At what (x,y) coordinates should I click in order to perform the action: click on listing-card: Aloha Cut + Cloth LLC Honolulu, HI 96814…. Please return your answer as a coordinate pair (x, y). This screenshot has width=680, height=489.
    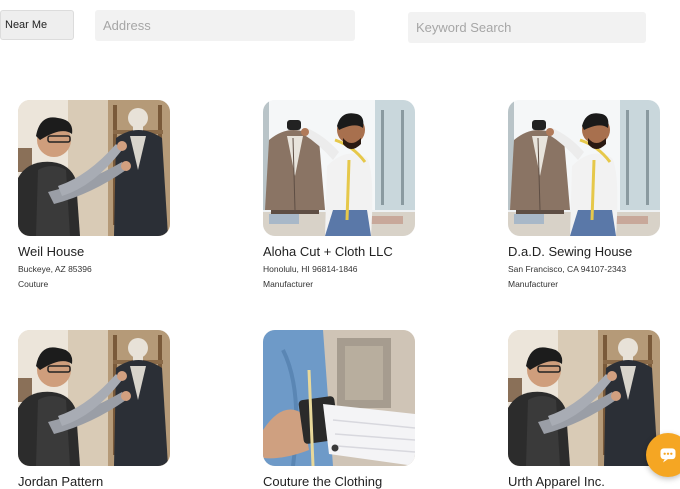
    Looking at the image, I should click on (348, 194).